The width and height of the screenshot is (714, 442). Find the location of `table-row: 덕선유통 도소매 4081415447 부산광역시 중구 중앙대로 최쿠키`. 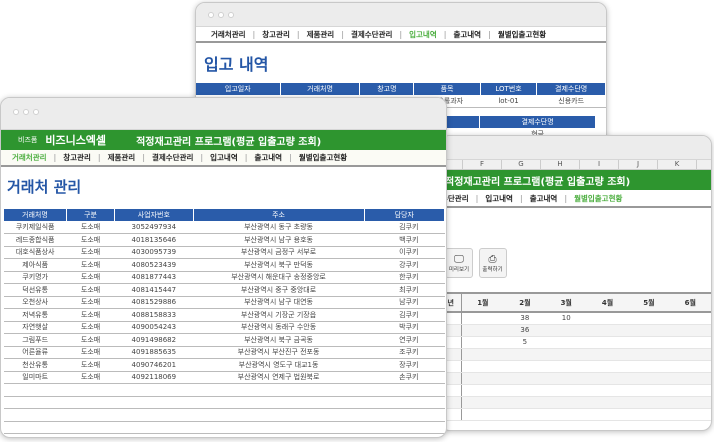

table-row: 덕선유통 도소매 4081415447 부산광역시 중구 중앙대로 최쿠키 is located at coordinates (224, 290).